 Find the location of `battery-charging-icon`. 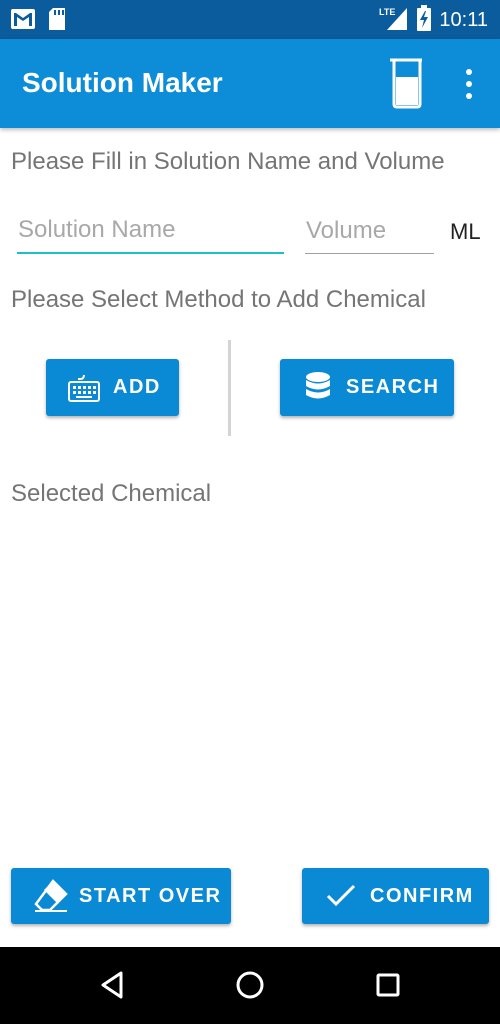

battery-charging-icon is located at coordinates (424, 20).